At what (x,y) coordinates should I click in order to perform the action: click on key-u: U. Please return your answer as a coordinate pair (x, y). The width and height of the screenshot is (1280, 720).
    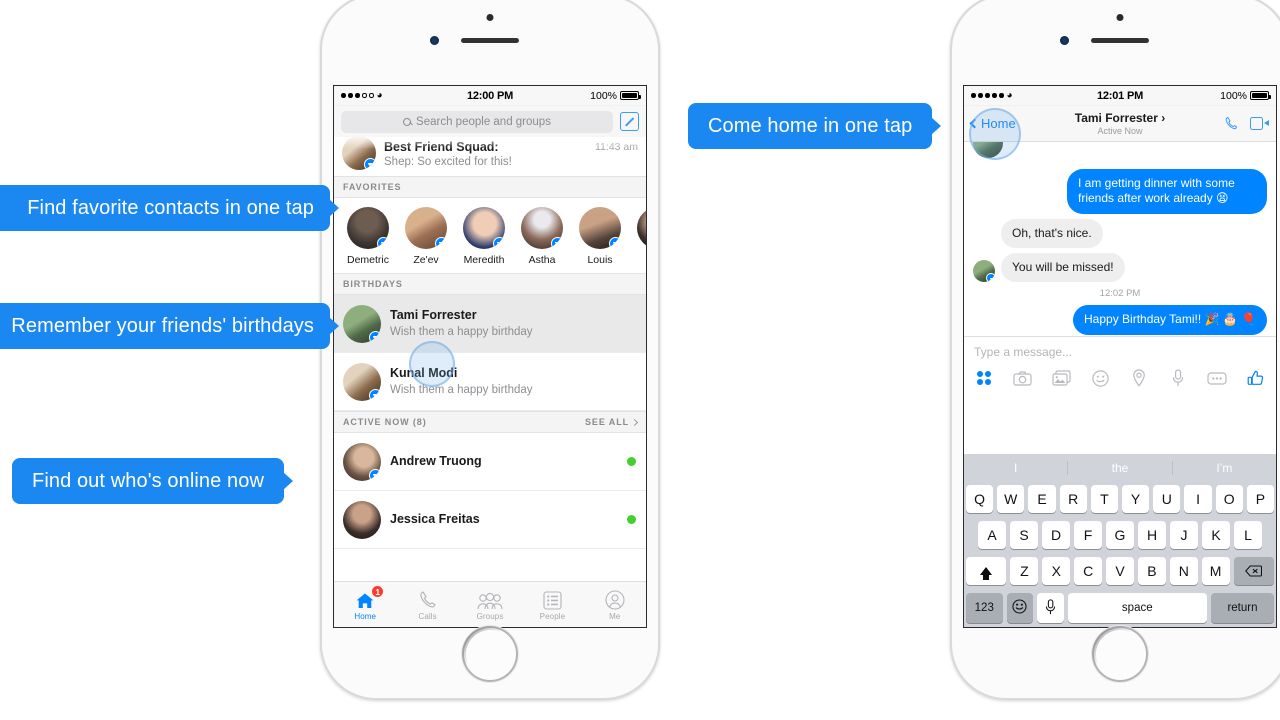
    Looking at the image, I should click on (1167, 499).